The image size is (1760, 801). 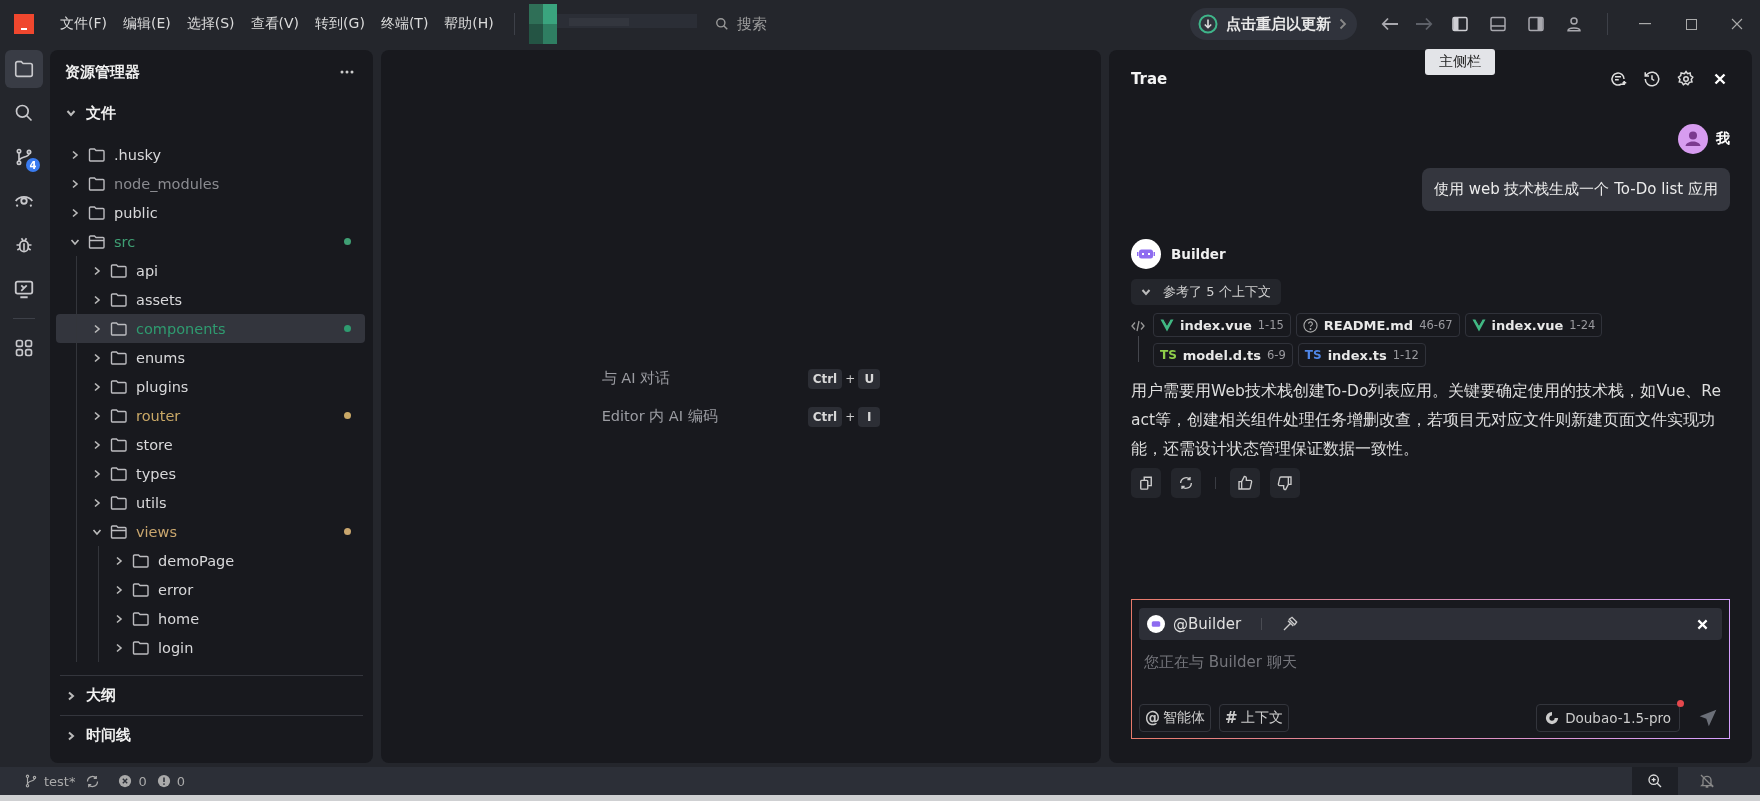 I want to click on like-button, so click(x=1245, y=483).